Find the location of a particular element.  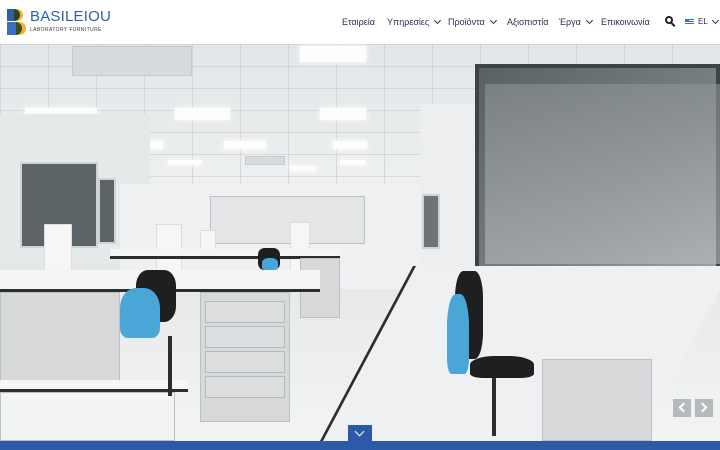

language-code: EL is located at coordinates (703, 21).